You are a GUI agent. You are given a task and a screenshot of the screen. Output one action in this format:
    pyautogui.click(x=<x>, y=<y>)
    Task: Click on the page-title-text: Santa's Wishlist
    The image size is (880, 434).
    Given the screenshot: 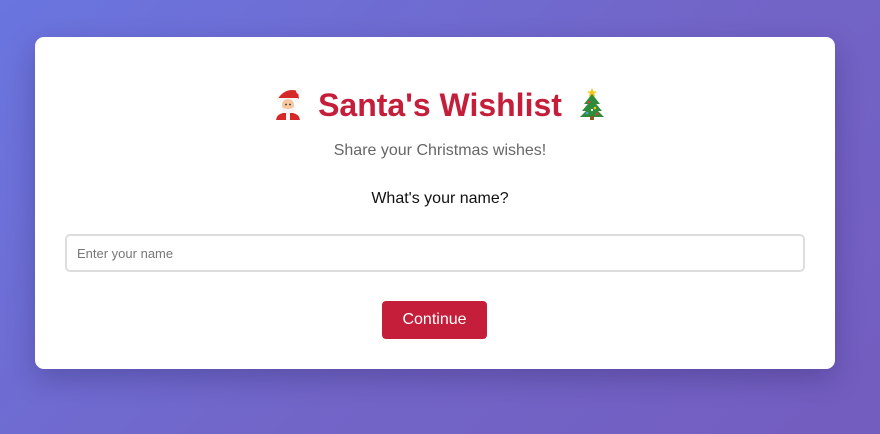 What is the action you would take?
    pyautogui.click(x=440, y=105)
    